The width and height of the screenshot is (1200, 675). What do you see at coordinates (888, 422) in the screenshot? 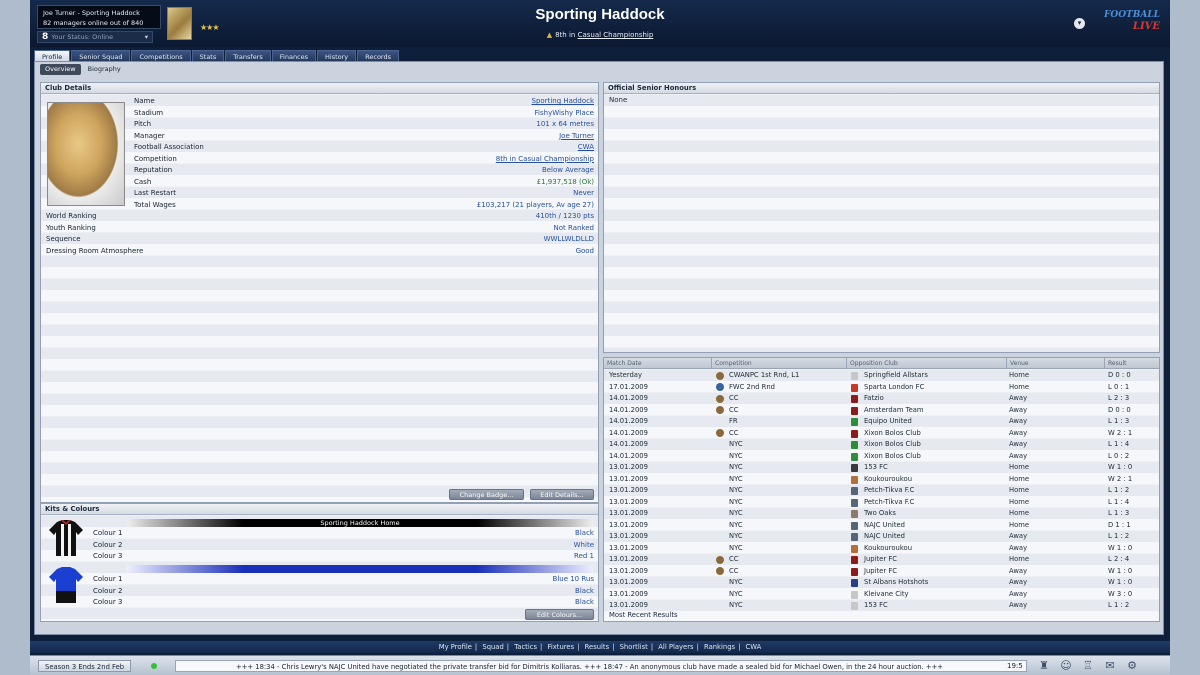
I see `result-opposition: Equipo United` at bounding box center [888, 422].